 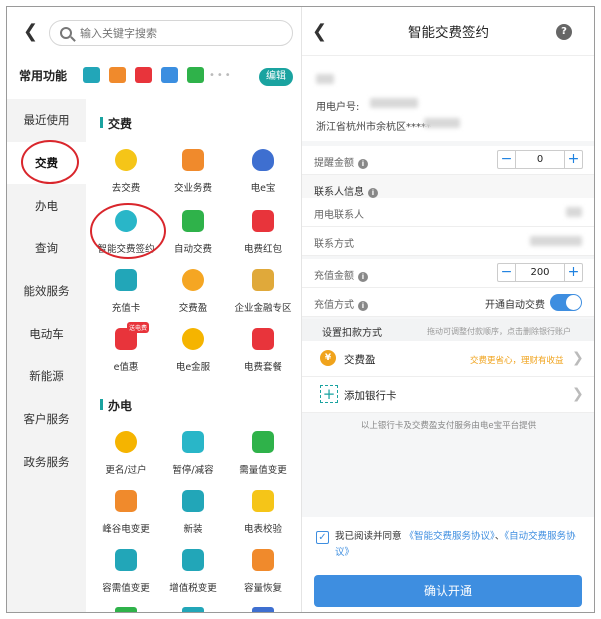 I want to click on piggy-bank-icon, so click(x=193, y=280).